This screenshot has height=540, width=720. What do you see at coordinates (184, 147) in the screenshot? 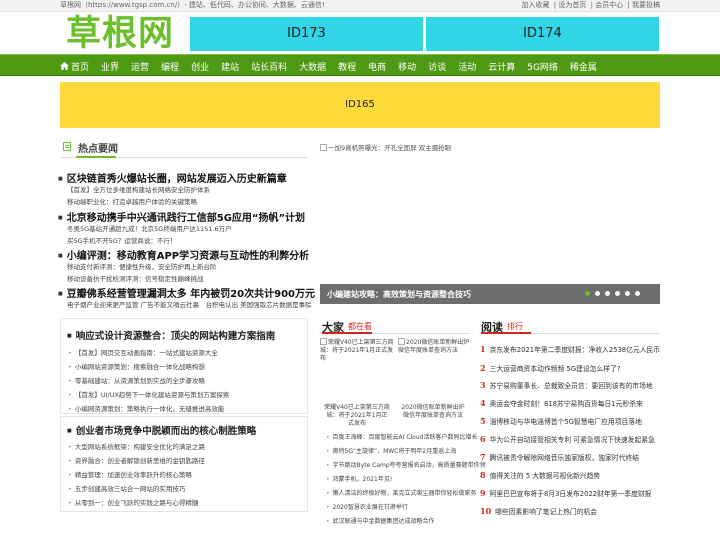
I see `hot-news-header: 热点要闻` at bounding box center [184, 147].